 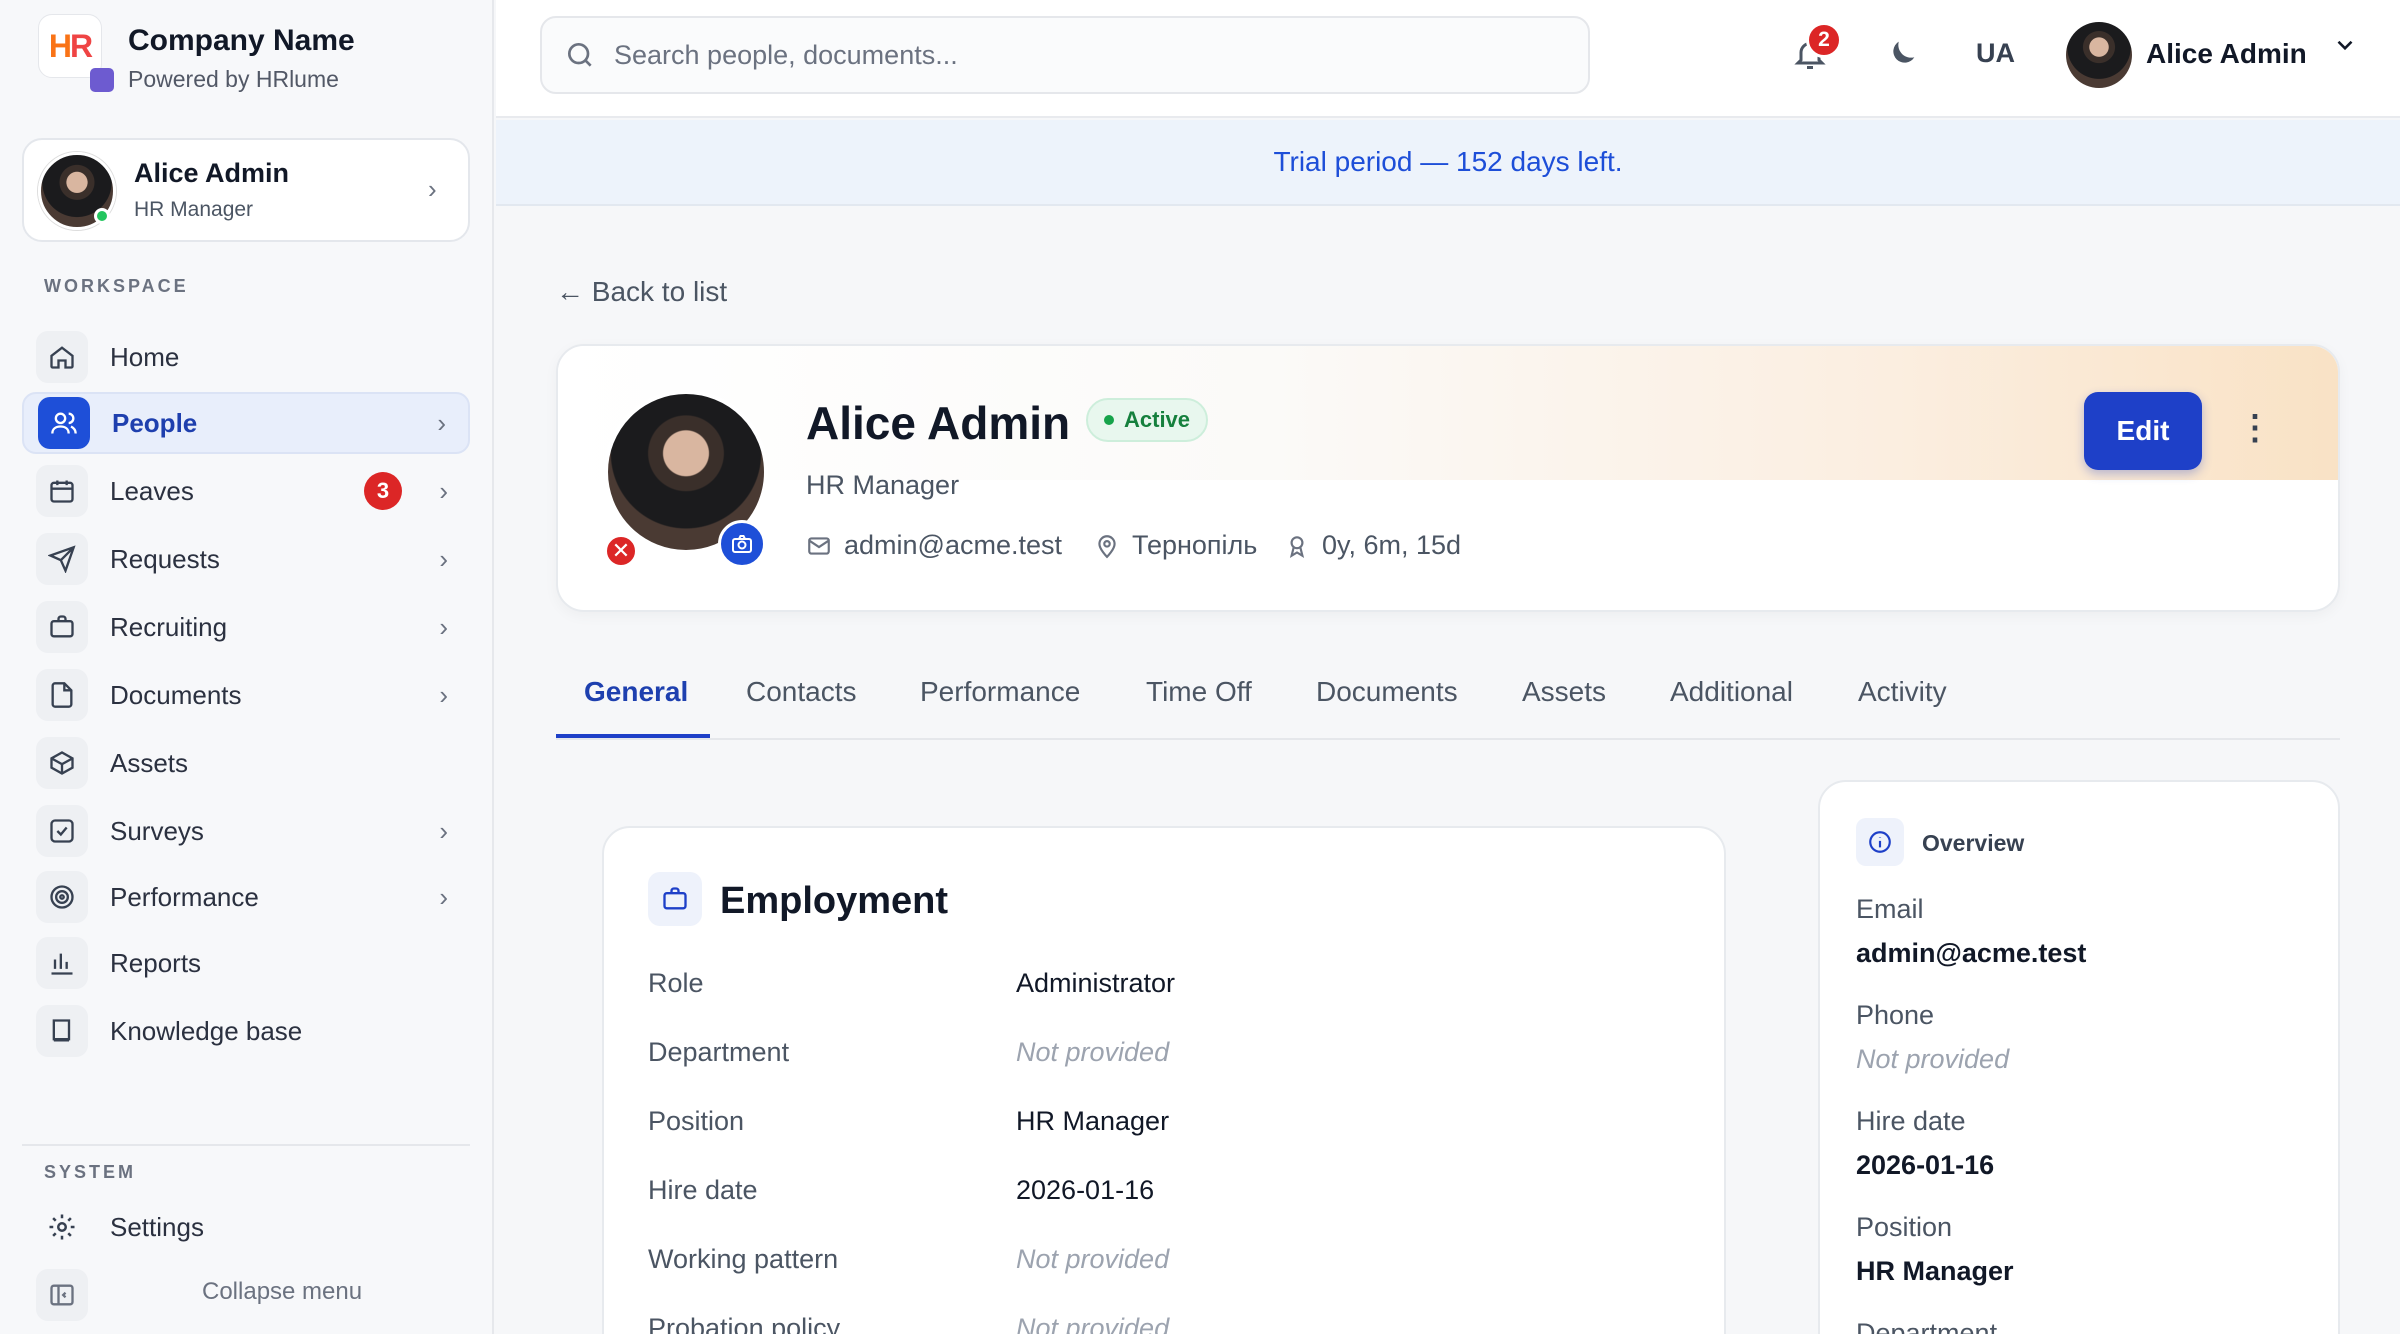 What do you see at coordinates (1895, 1015) in the screenshot?
I see `overview-label-phone: Phone` at bounding box center [1895, 1015].